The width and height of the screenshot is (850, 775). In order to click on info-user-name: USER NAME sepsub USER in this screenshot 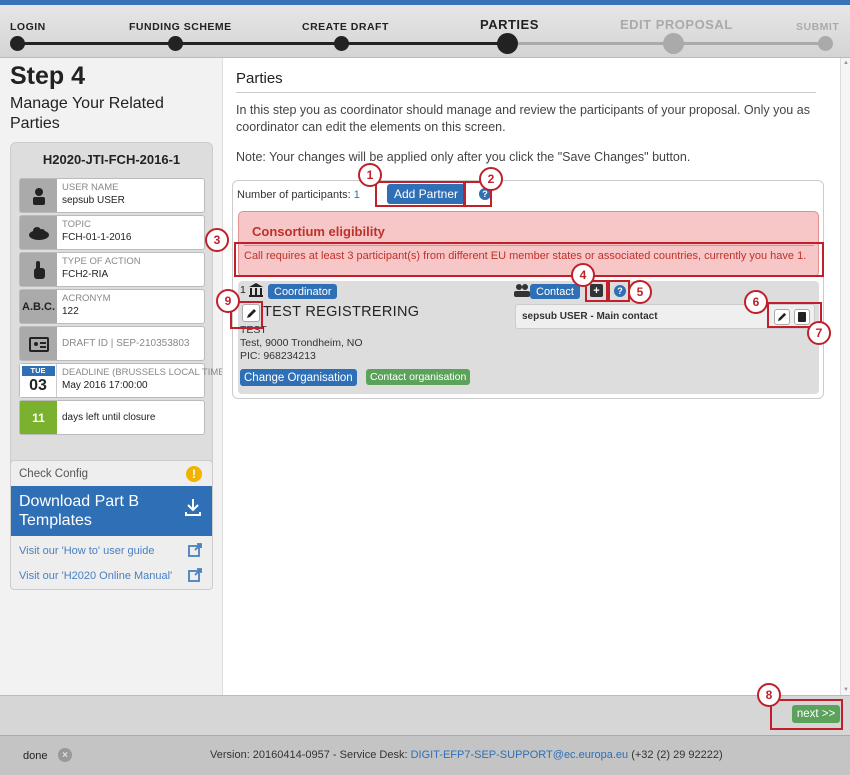, I will do `click(112, 195)`.